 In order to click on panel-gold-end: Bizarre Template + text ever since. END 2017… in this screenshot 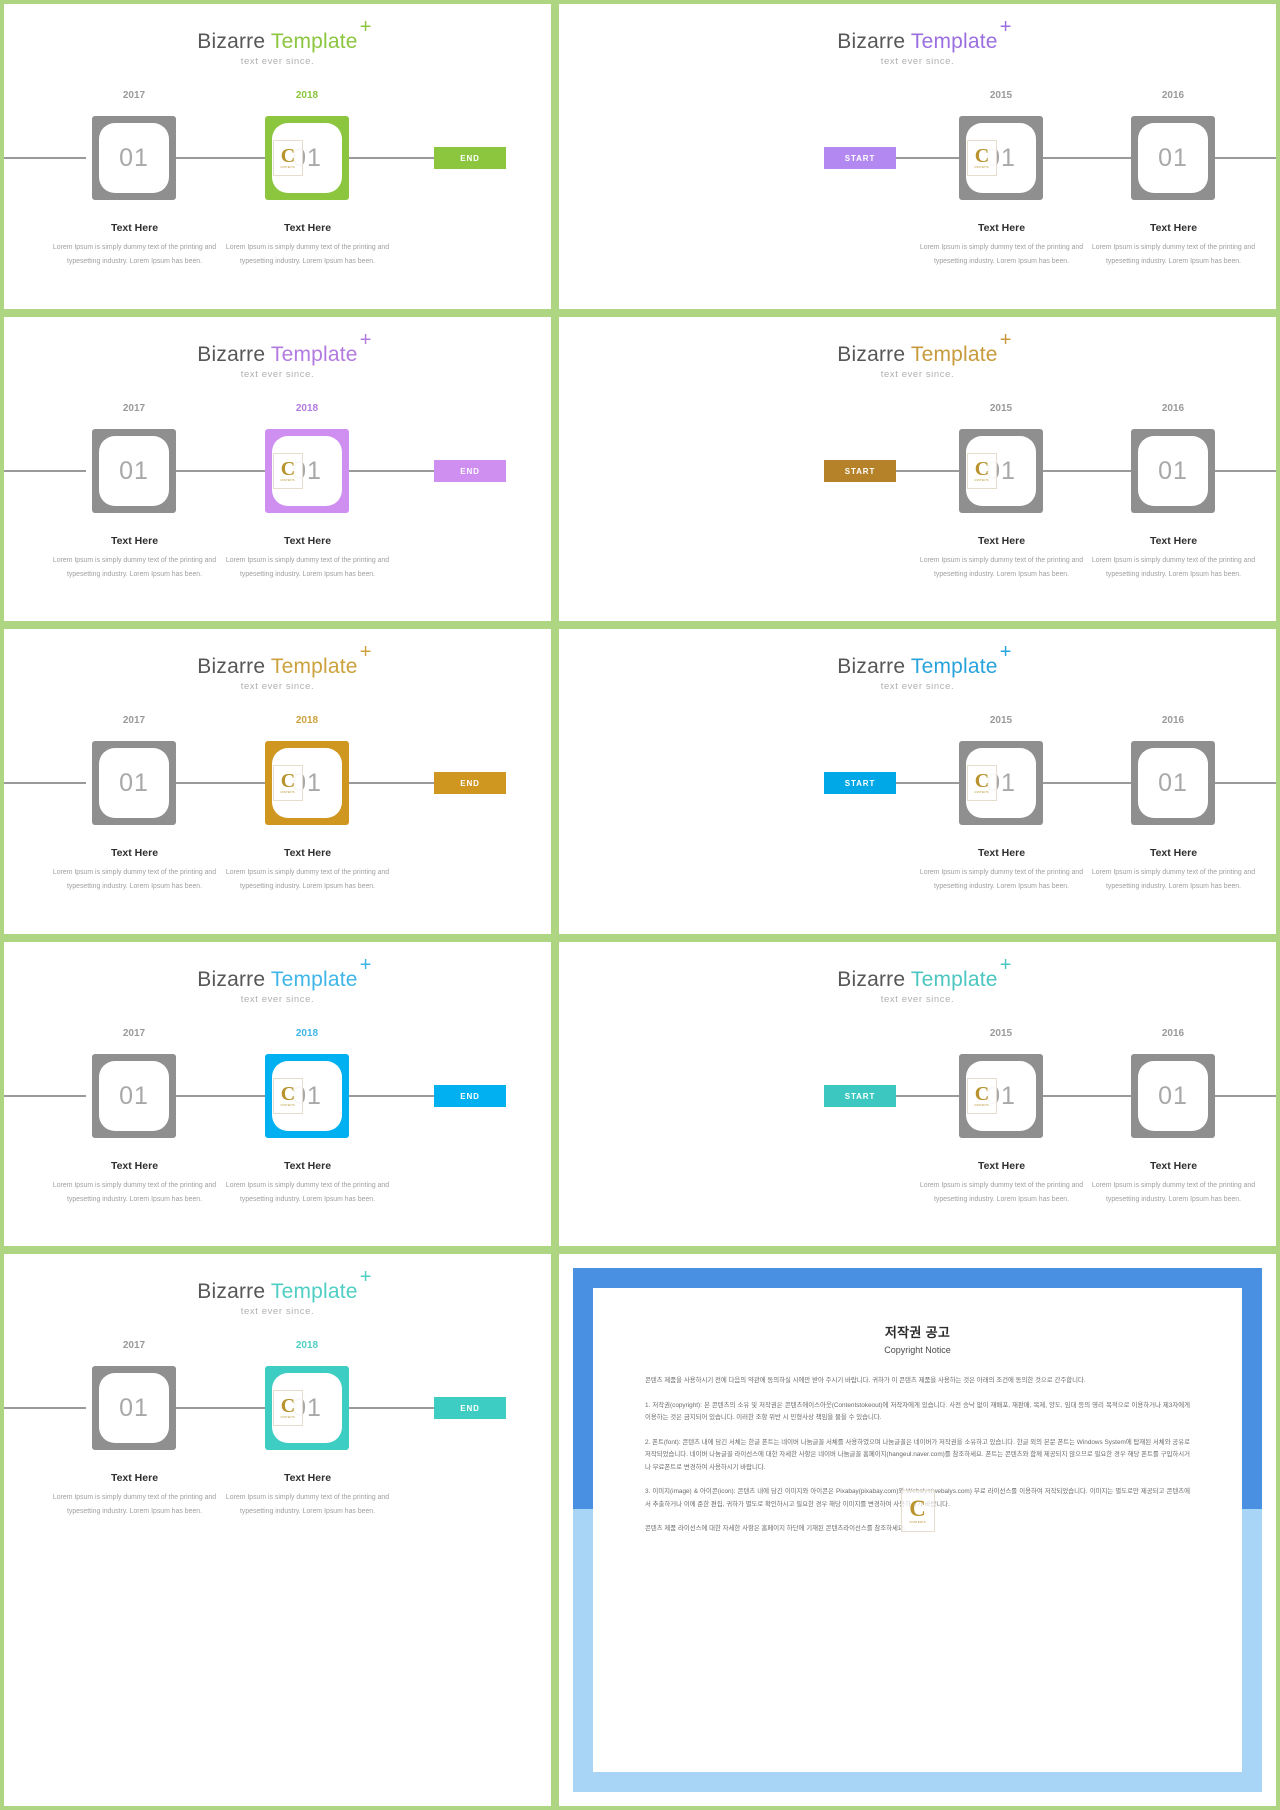, I will do `click(277, 781)`.